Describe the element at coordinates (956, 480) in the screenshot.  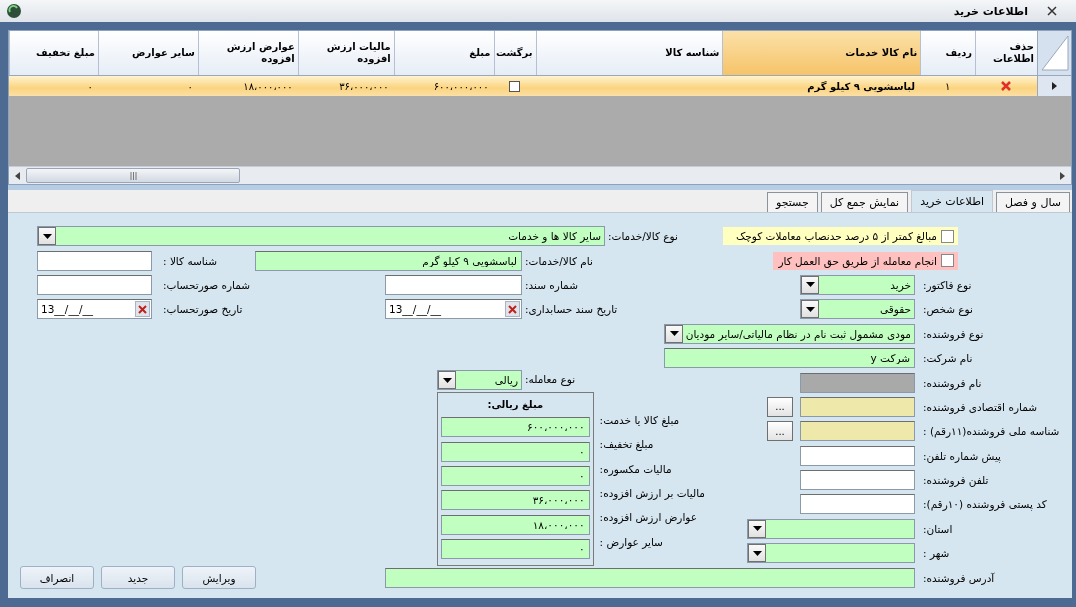
I see `field-label: تلفن فروشنده:` at that location.